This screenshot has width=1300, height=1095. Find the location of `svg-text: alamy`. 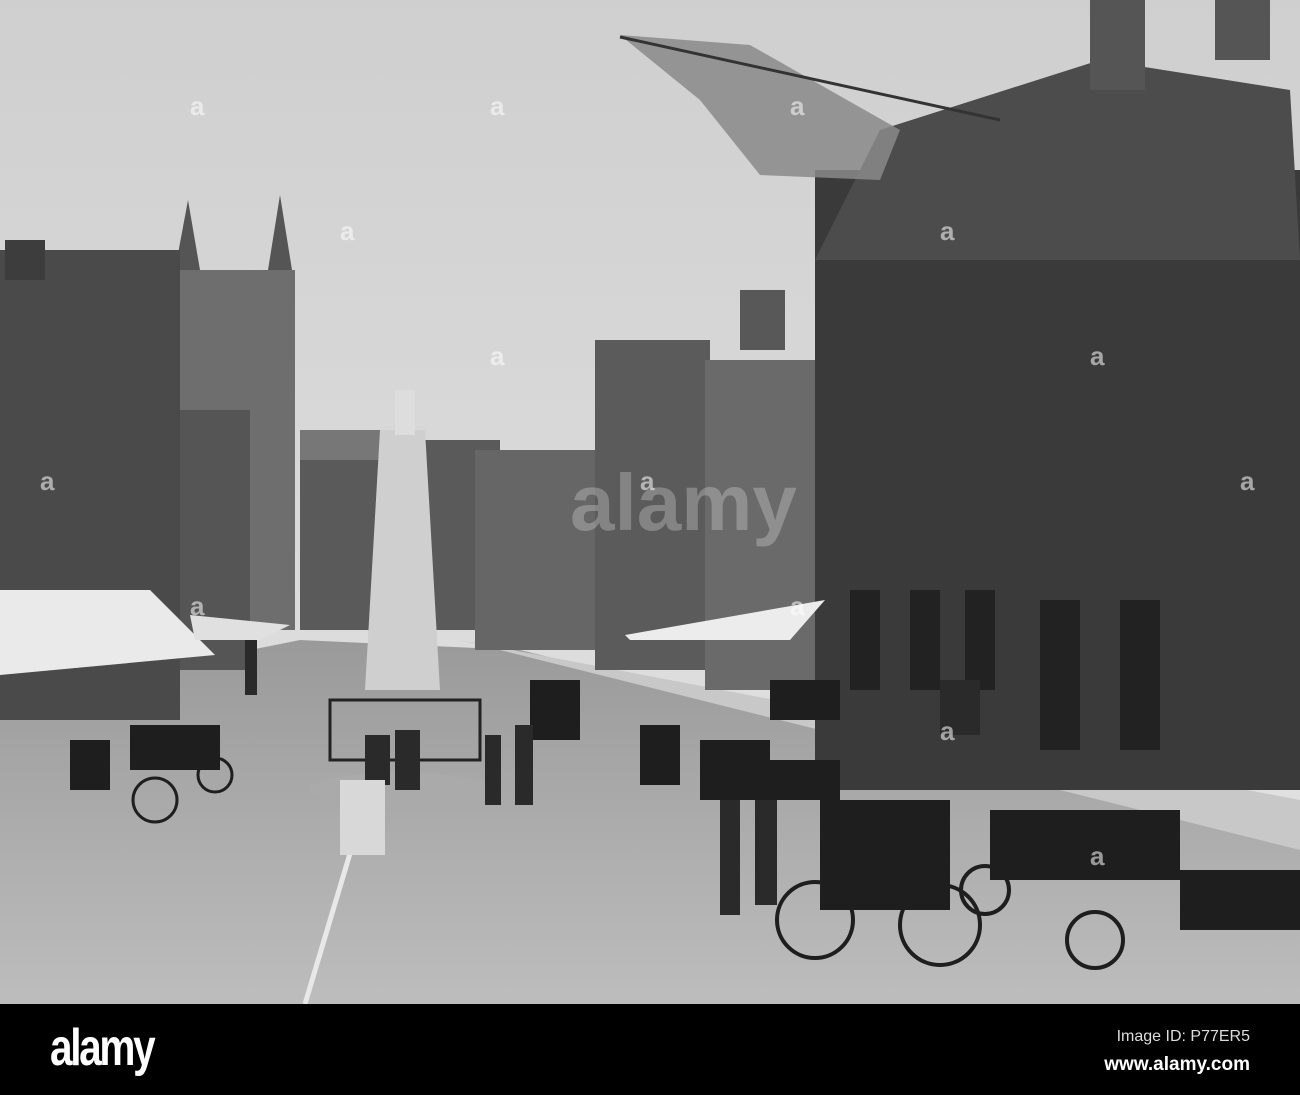

svg-text: alamy is located at coordinates (683, 502).